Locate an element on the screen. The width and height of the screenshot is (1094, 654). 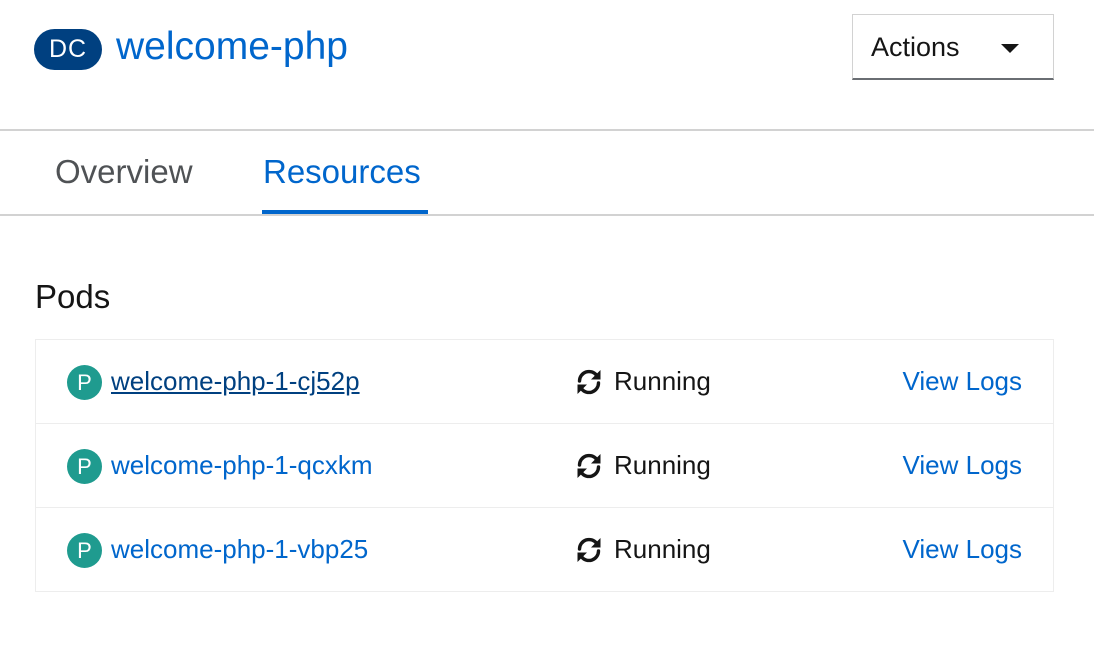
active-tab-indicator is located at coordinates (345, 212).